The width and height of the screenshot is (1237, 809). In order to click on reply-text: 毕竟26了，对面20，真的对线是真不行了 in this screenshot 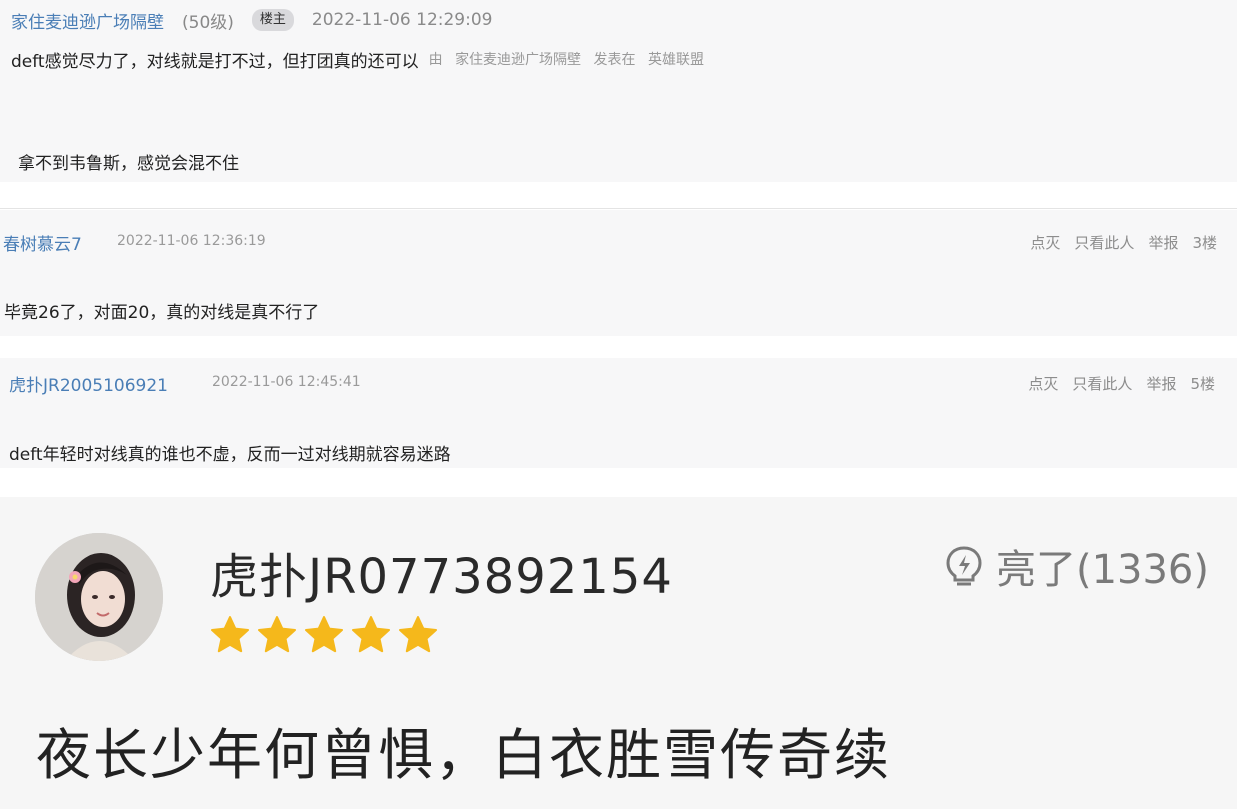, I will do `click(162, 313)`.